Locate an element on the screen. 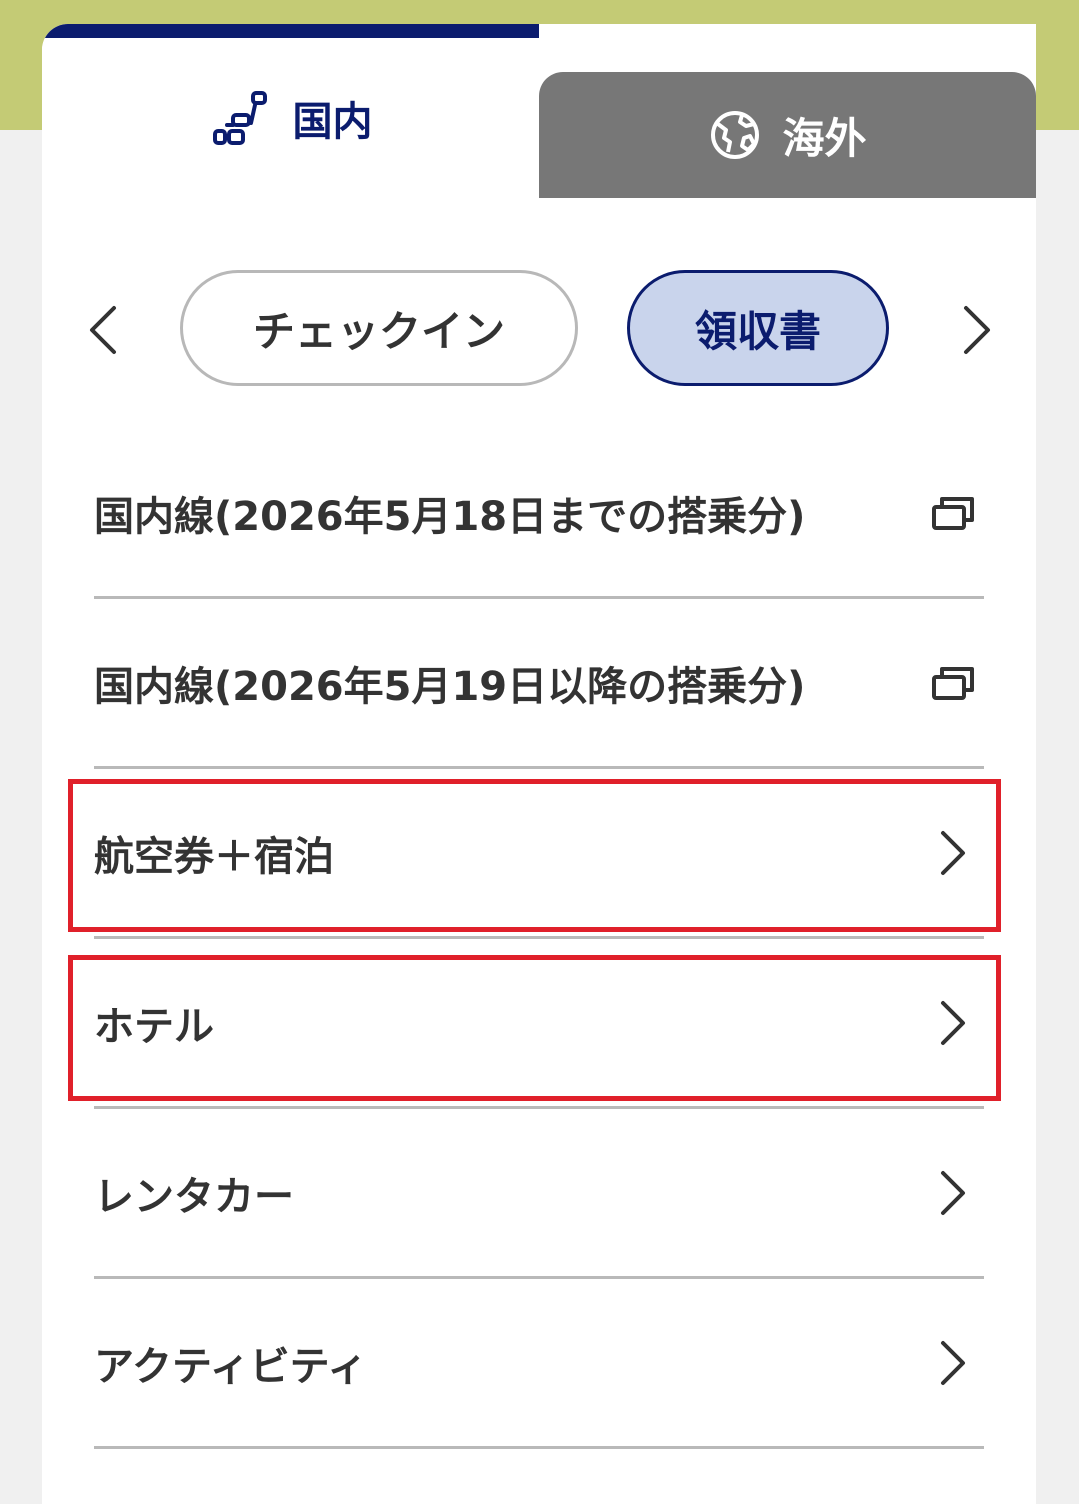  globe-icon is located at coordinates (735, 135).